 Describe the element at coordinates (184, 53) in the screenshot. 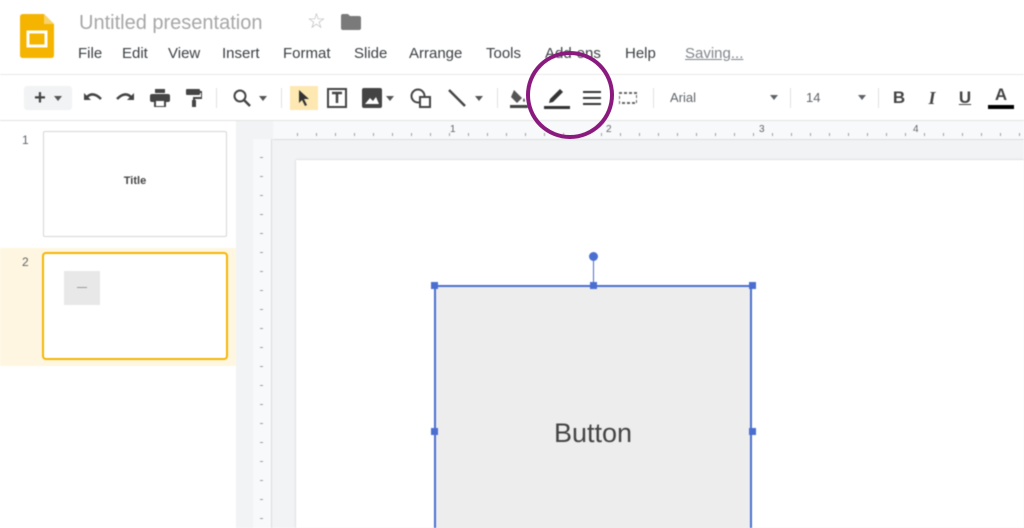

I see `menu-view: View` at that location.